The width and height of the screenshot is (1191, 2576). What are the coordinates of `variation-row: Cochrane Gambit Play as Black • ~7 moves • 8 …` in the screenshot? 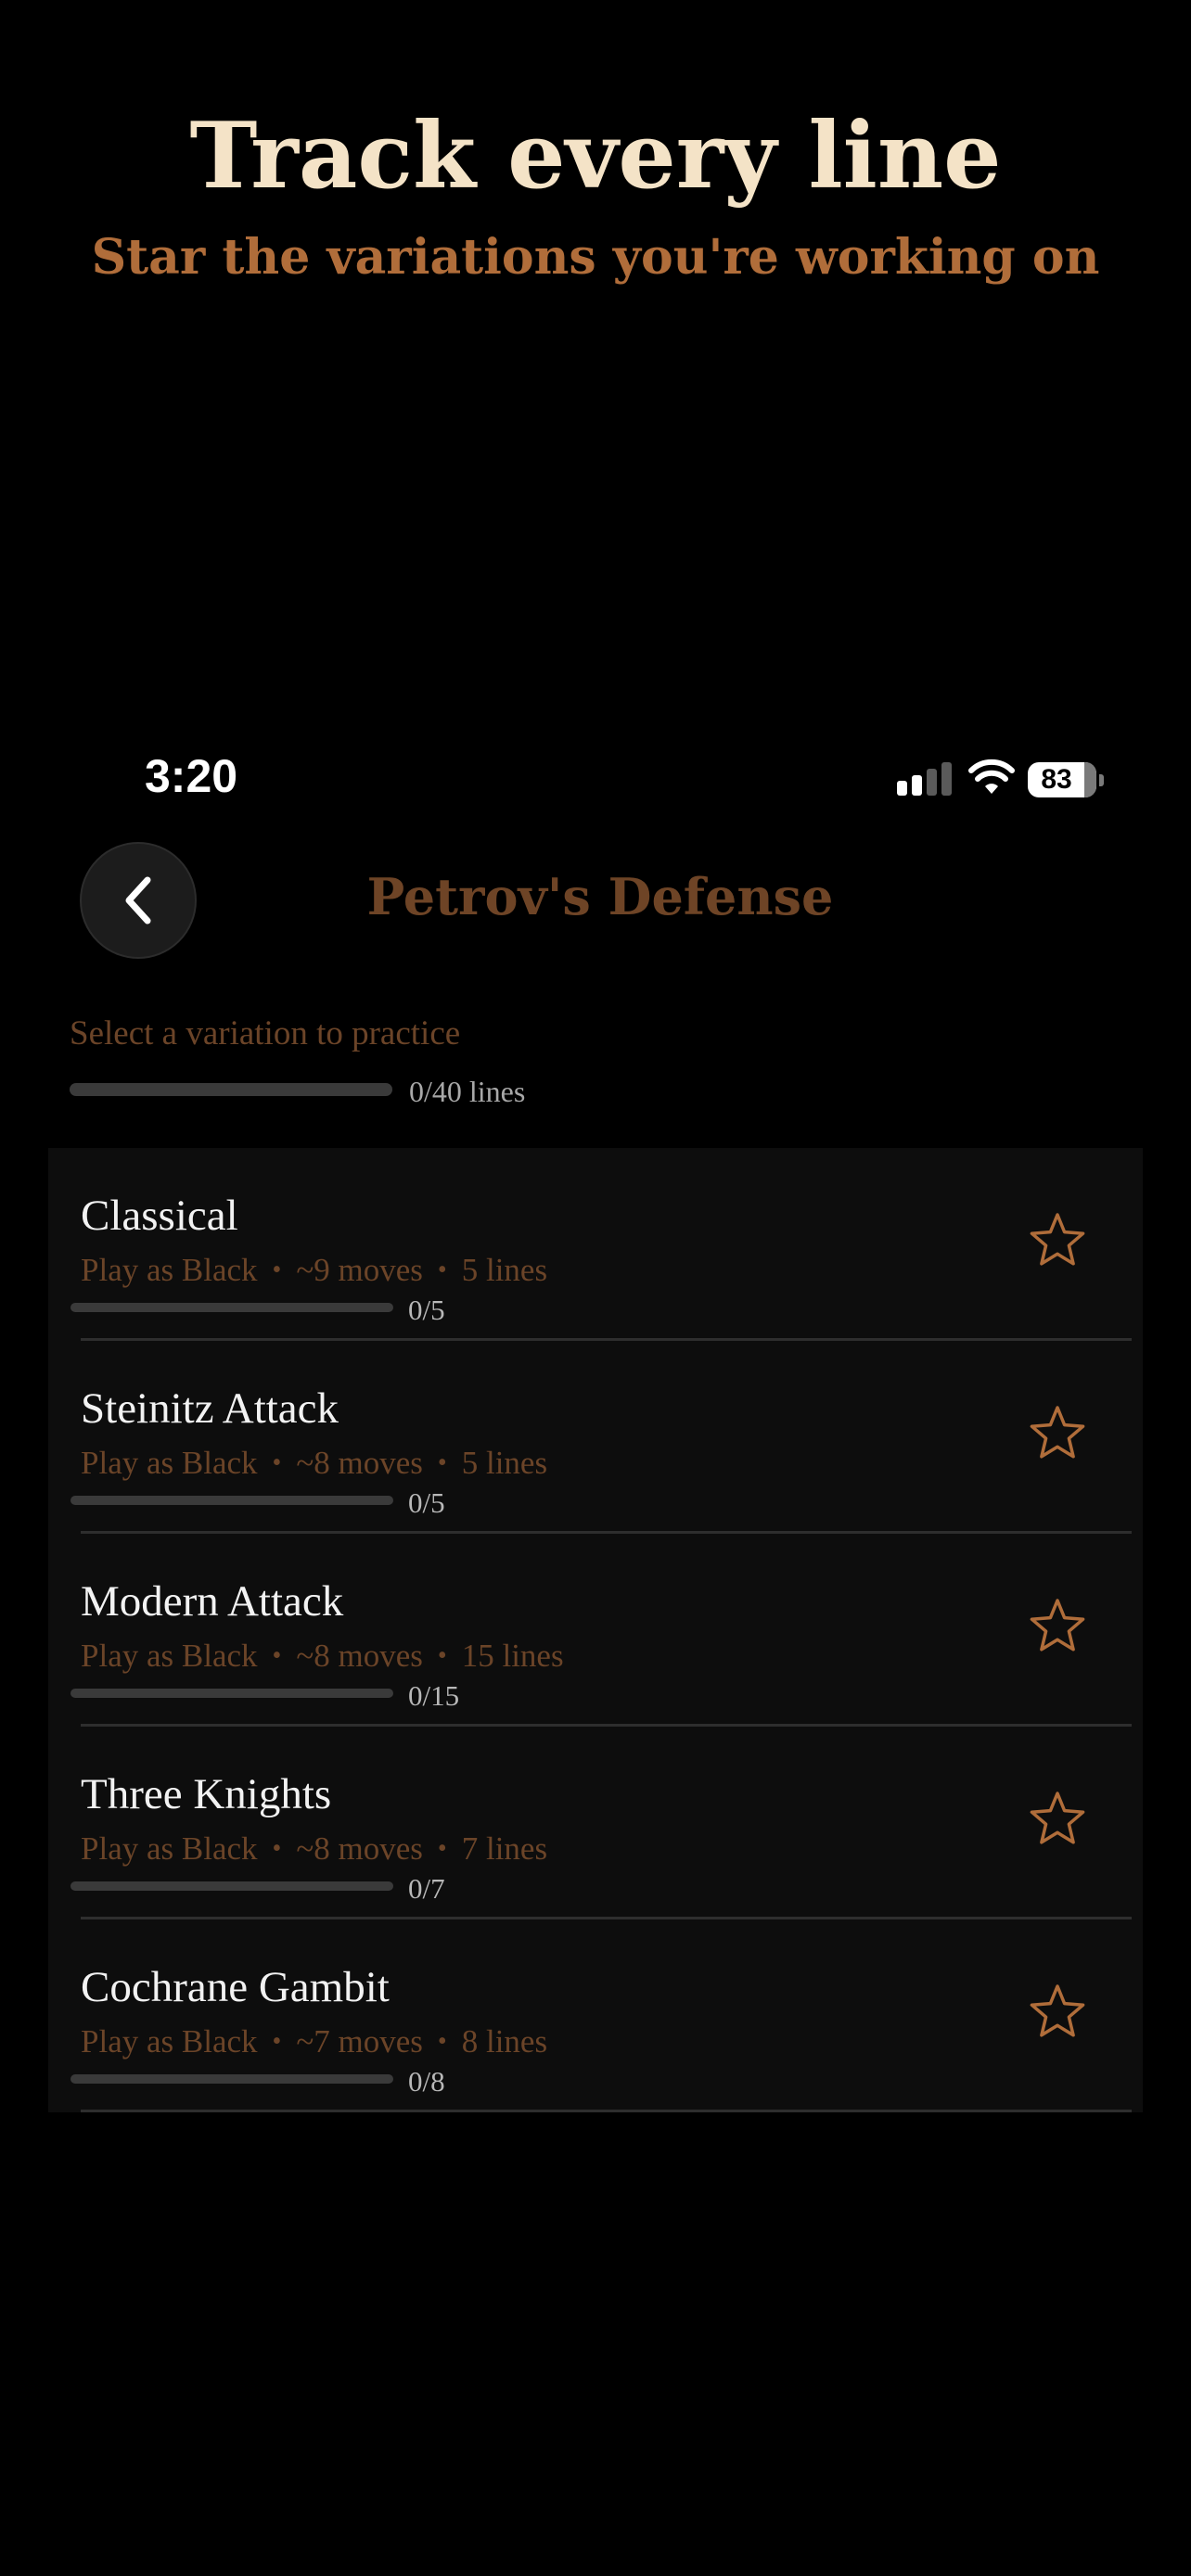 It's located at (595, 2016).